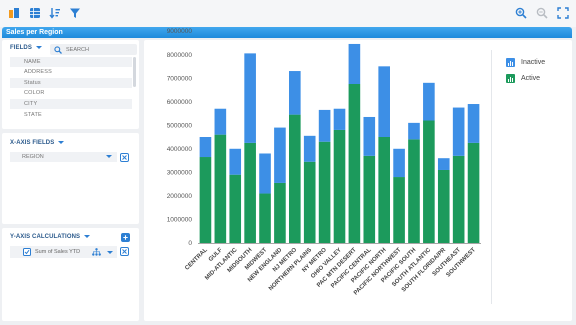  I want to click on legend-item-active: Active, so click(523, 78).